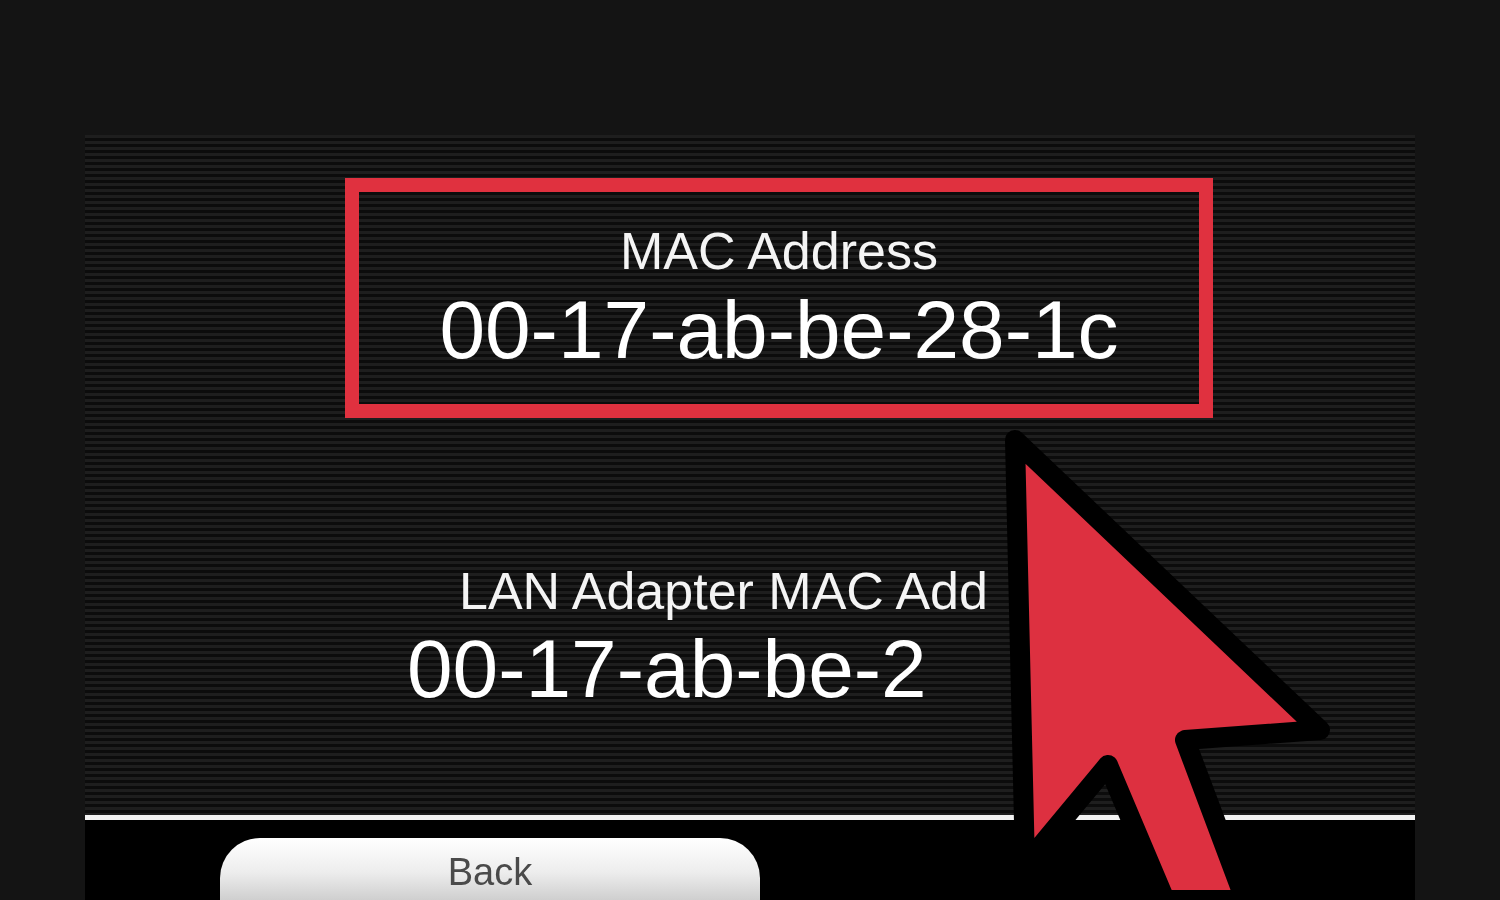 This screenshot has height=900, width=1500. I want to click on lan-mac-label: LAN Adapter MAC Add, so click(723, 592).